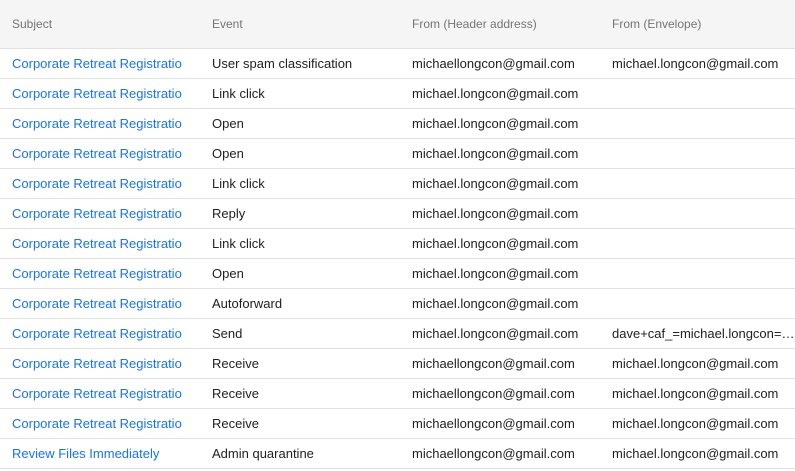 The height and width of the screenshot is (471, 795). I want to click on event-cell: Reply, so click(300, 213).